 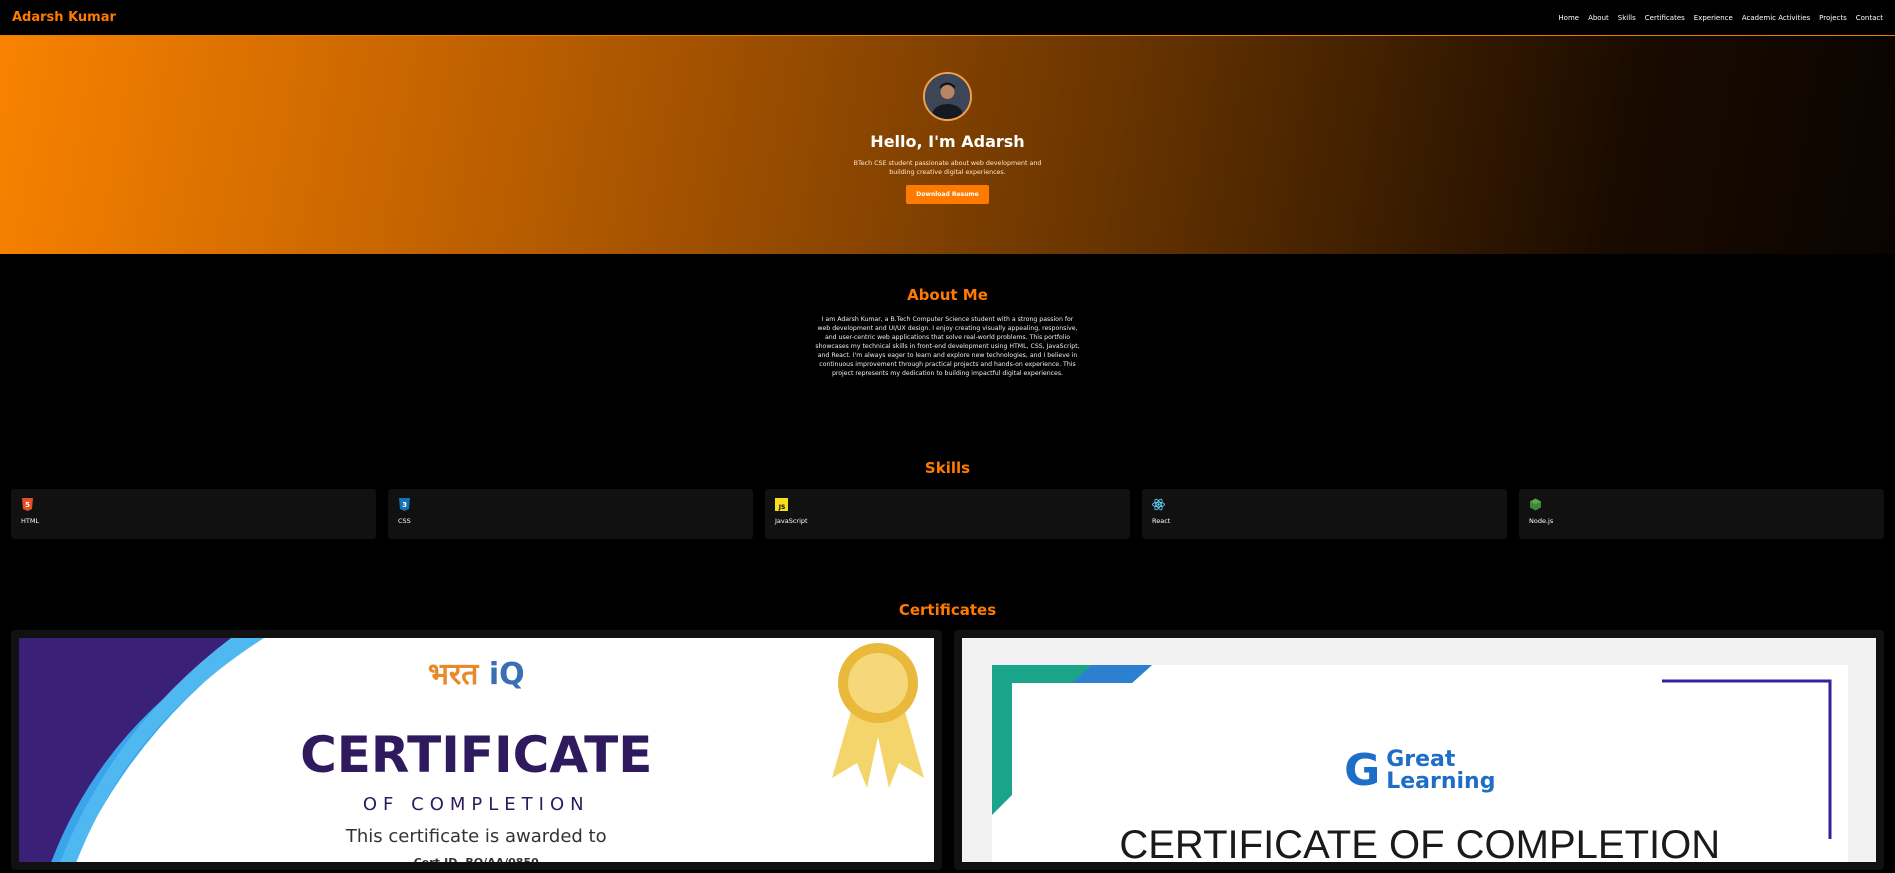 I want to click on javascript-icon: JS, so click(x=781, y=504).